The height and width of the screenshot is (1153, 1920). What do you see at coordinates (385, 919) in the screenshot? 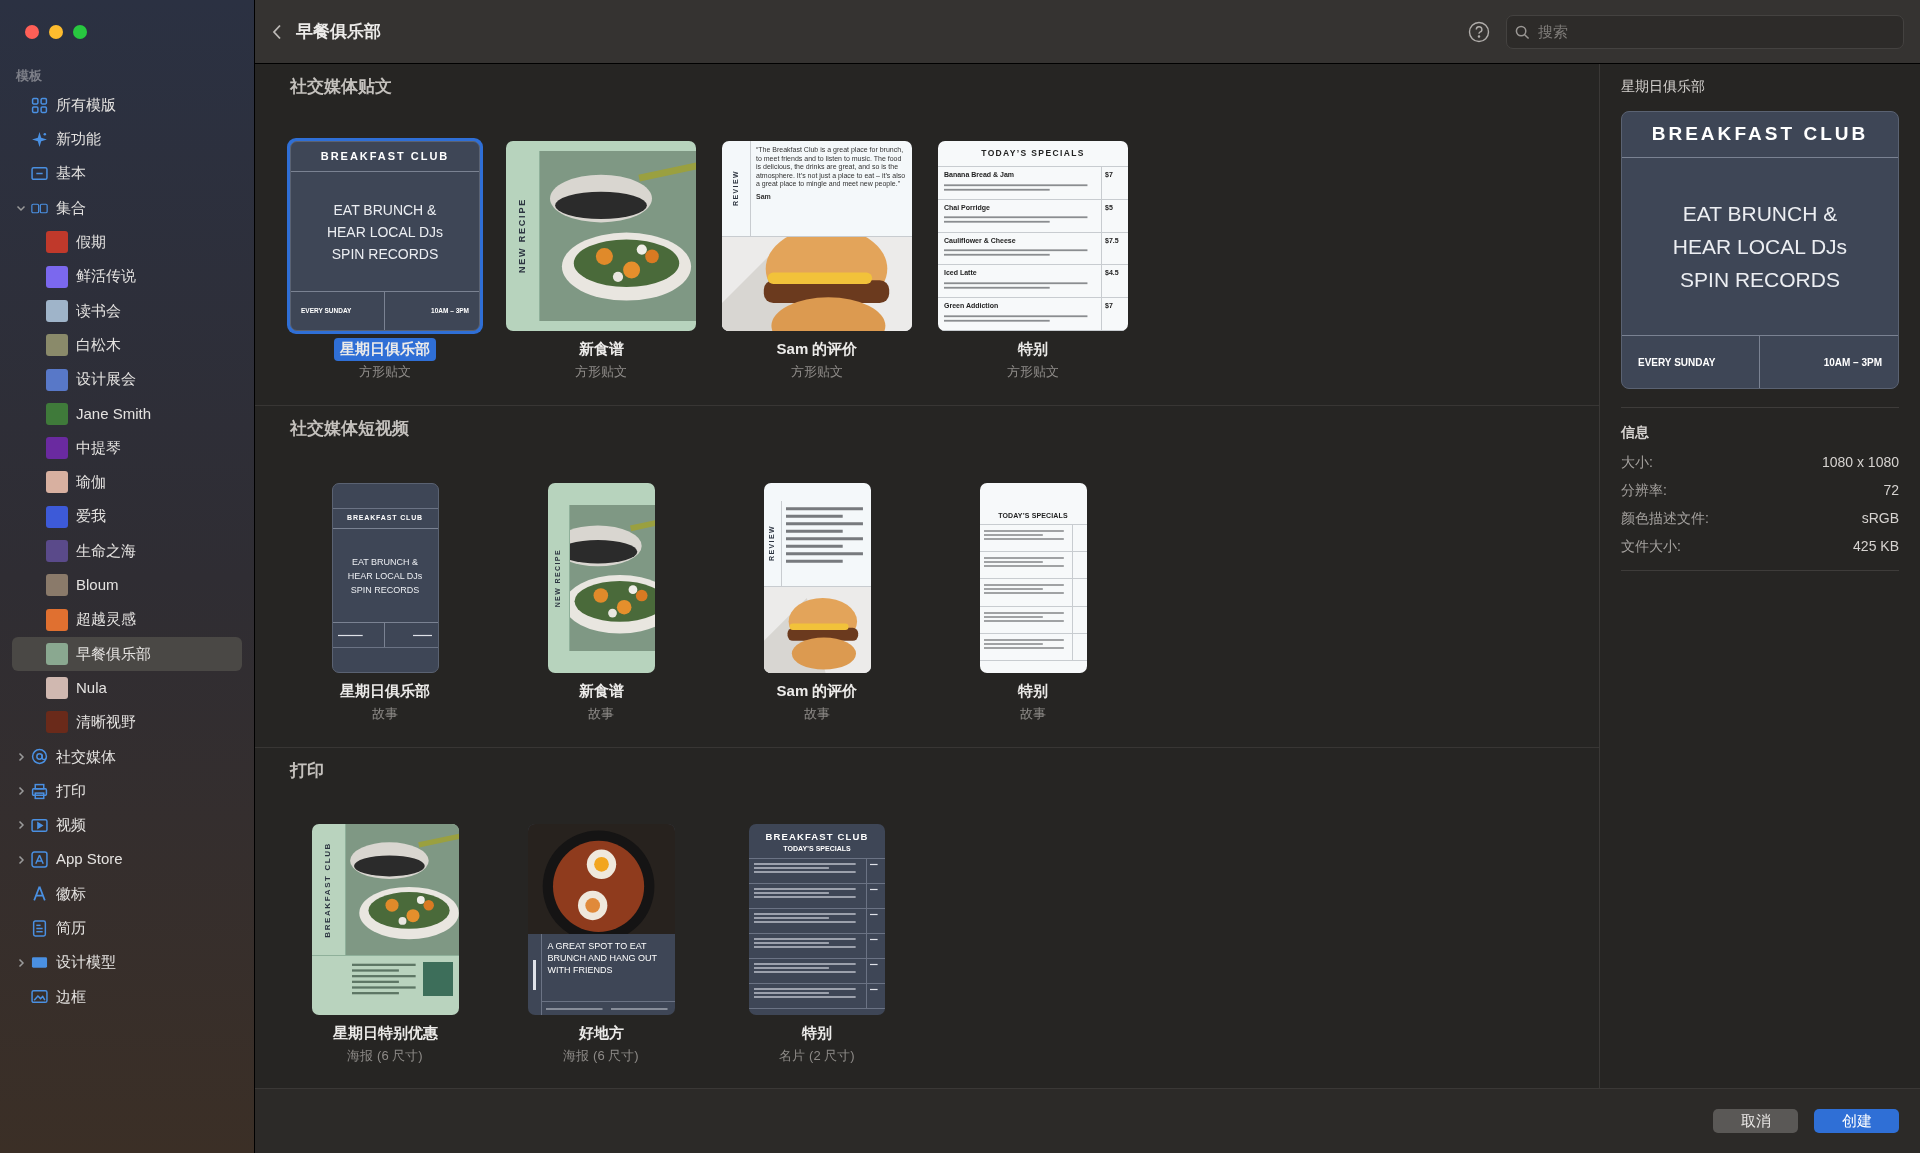
I see `template-card: BREAKFAST CLUB` at bounding box center [385, 919].